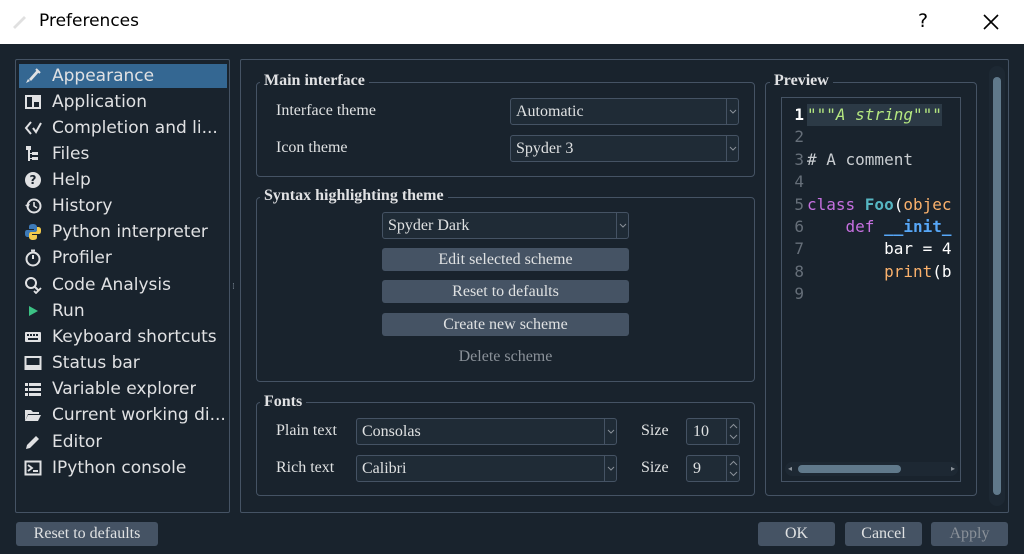 Image resolution: width=1024 pixels, height=554 pixels. I want to click on line-number: 5, so click(799, 204).